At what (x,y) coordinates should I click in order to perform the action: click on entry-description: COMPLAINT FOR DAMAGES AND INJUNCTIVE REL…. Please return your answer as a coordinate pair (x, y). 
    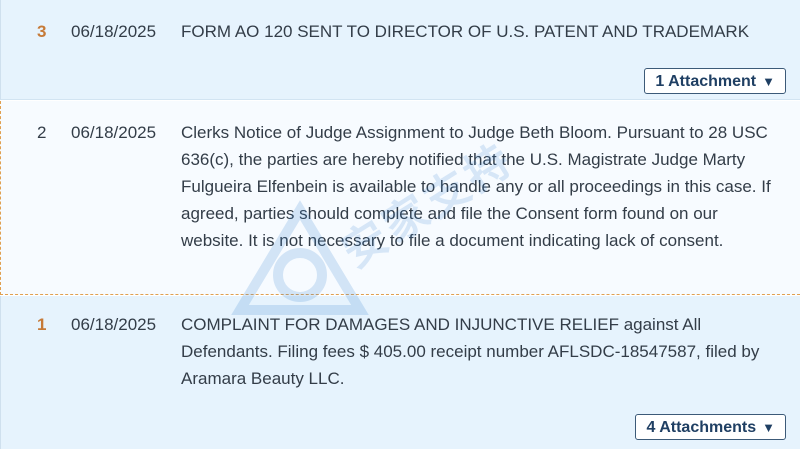
    Looking at the image, I should click on (470, 351).